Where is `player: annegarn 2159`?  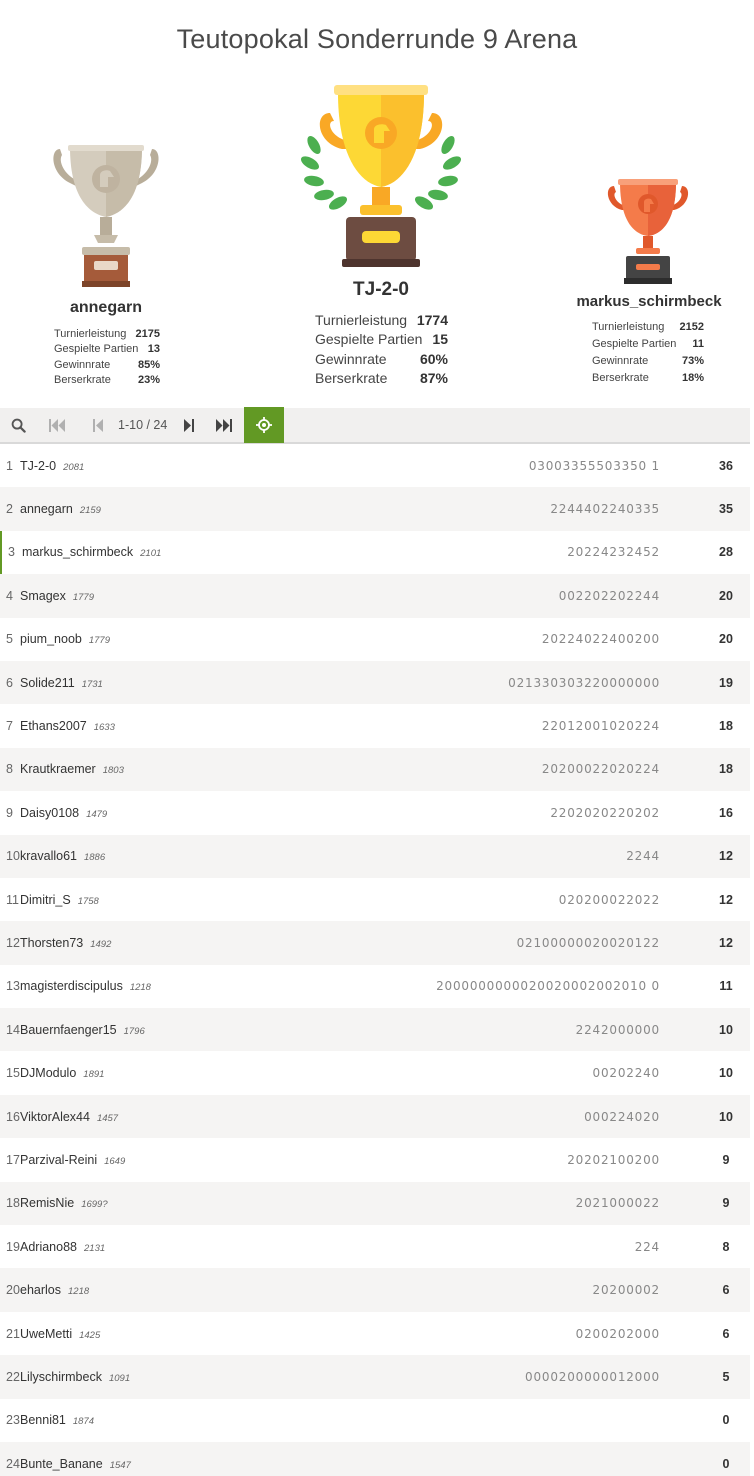
player: annegarn 2159 is located at coordinates (285, 509).